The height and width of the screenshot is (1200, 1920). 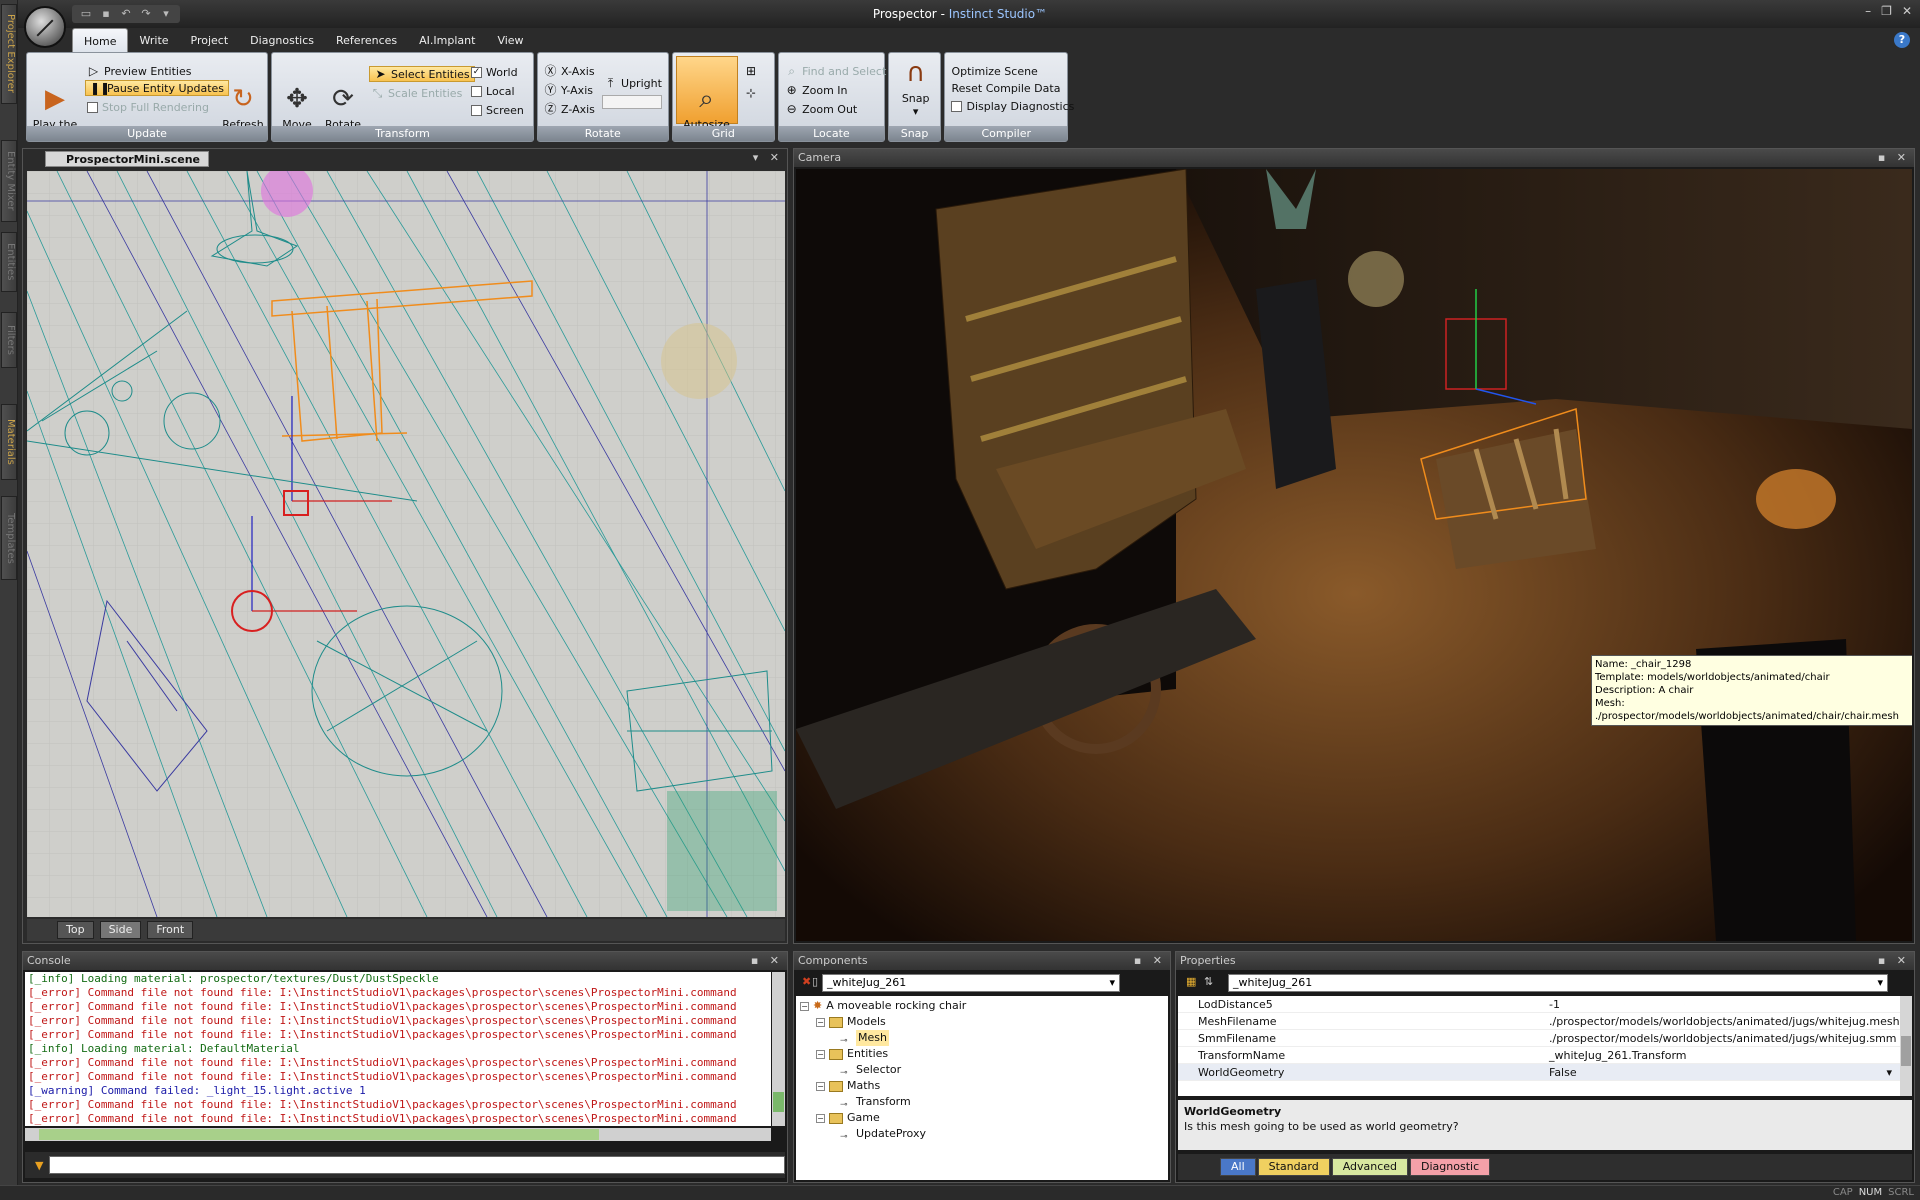 I want to click on stop-rendering-check, so click(x=92, y=107).